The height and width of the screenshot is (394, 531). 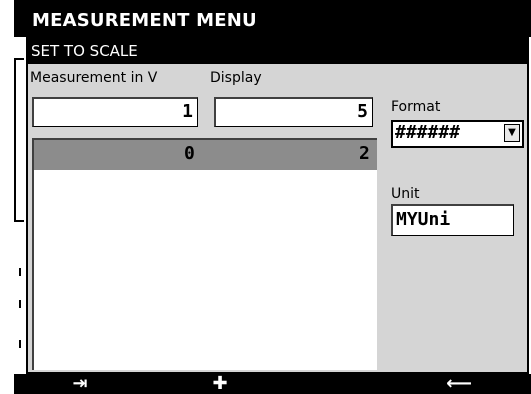 I want to click on measurement-input: 1, so click(x=115, y=112).